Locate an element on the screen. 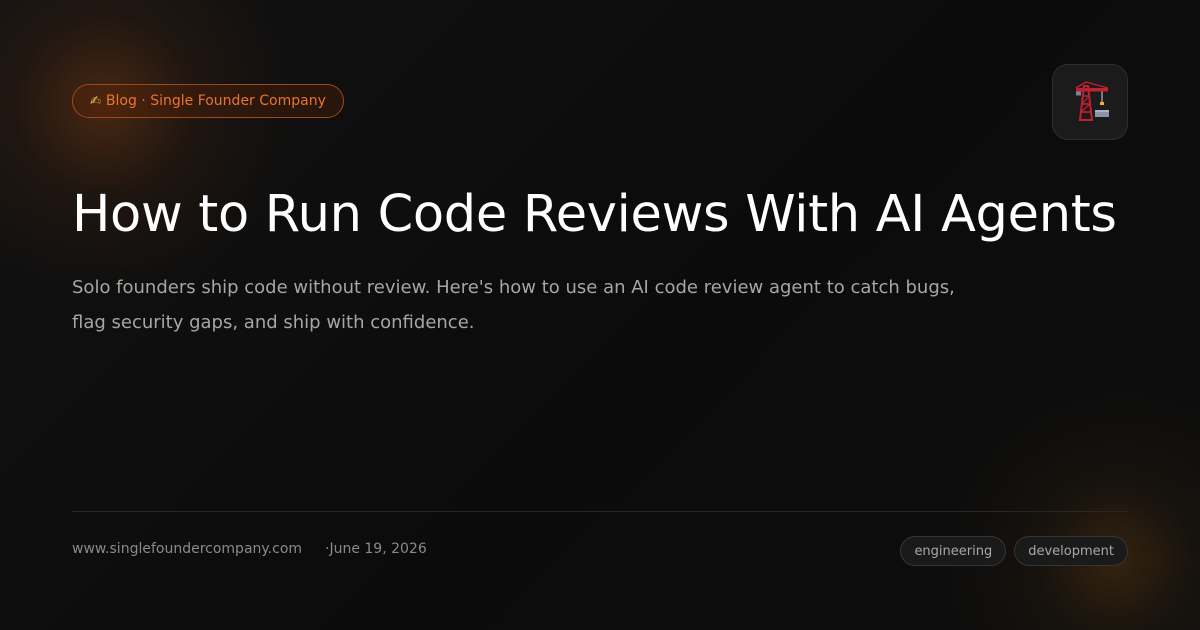  tag-list: engineering development is located at coordinates (1014, 551).